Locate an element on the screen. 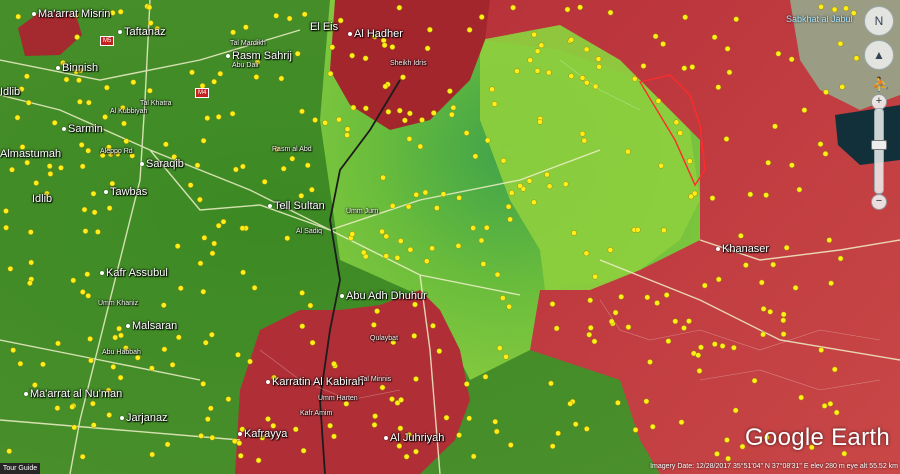 This screenshot has width=900, height=474. place-label: Kafr Assubul is located at coordinates (134, 273).